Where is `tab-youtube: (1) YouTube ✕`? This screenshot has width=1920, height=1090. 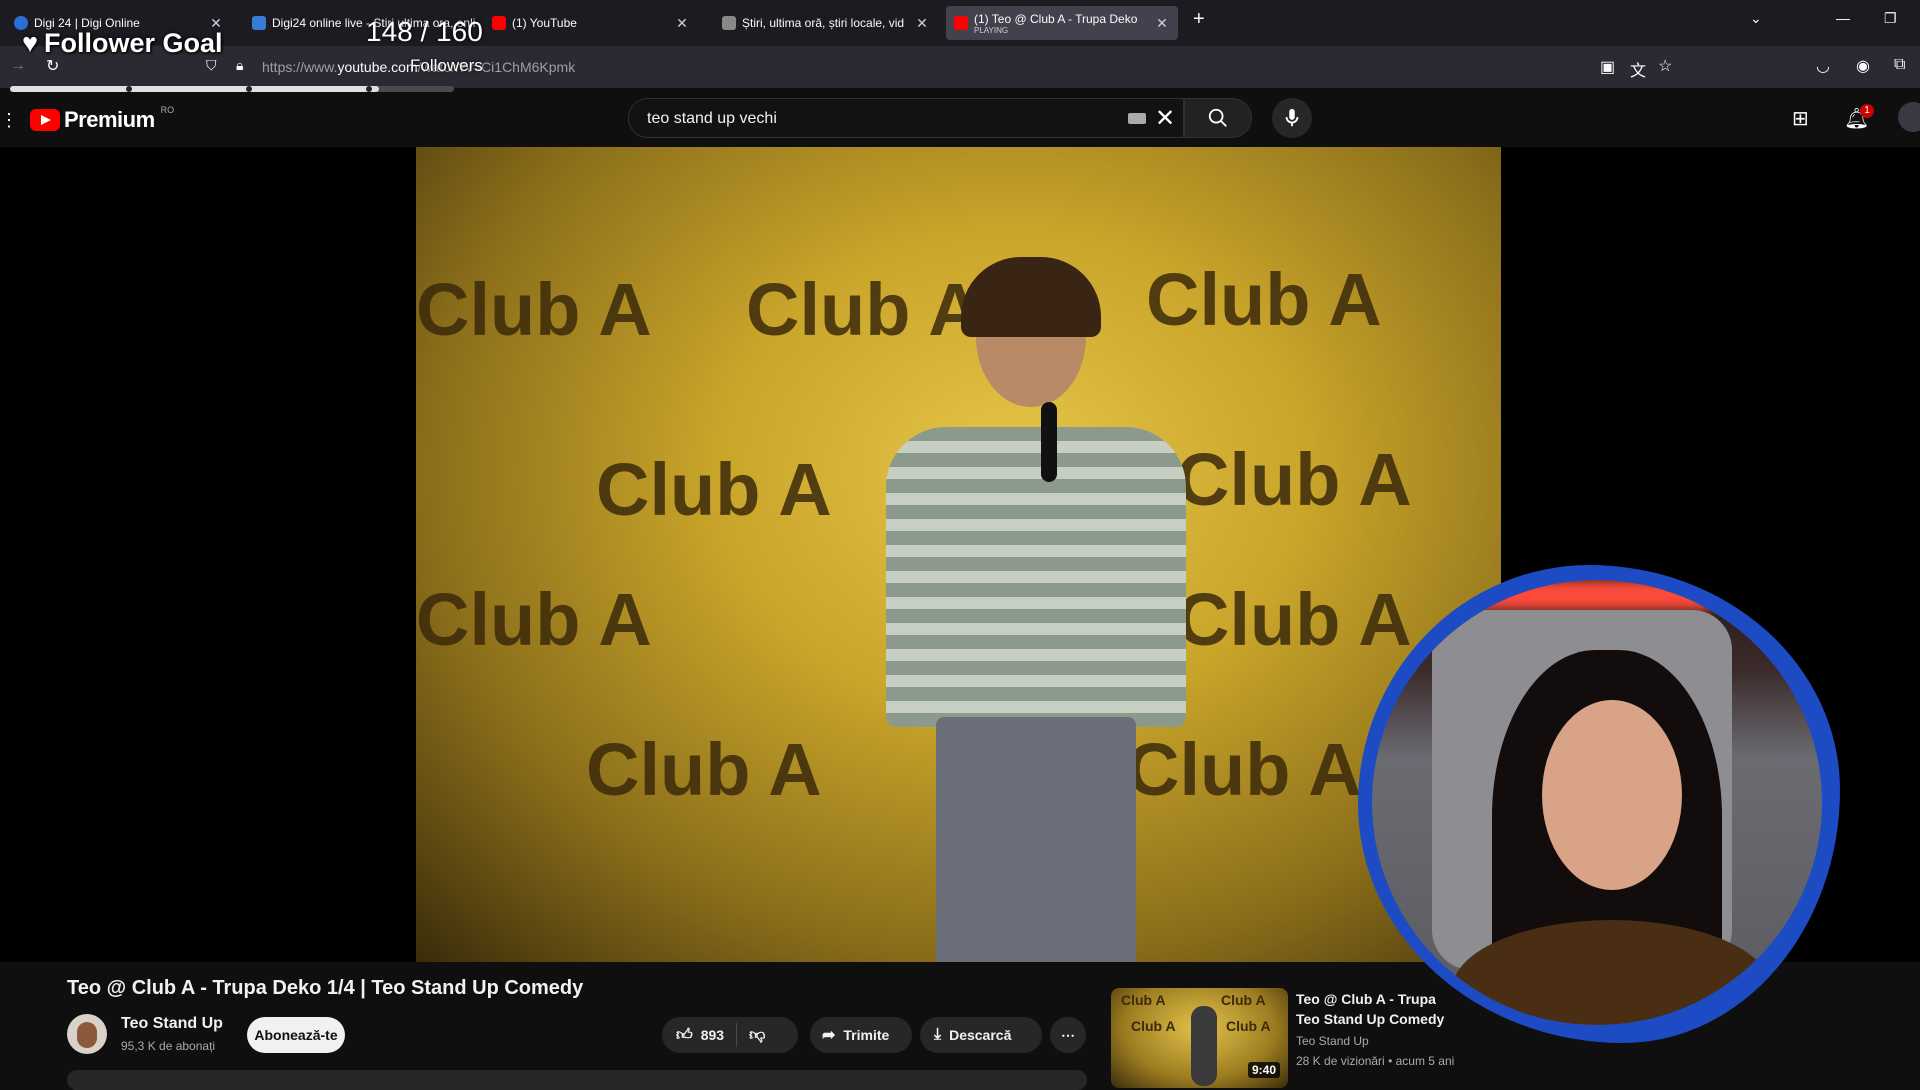 tab-youtube: (1) YouTube ✕ is located at coordinates (591, 23).